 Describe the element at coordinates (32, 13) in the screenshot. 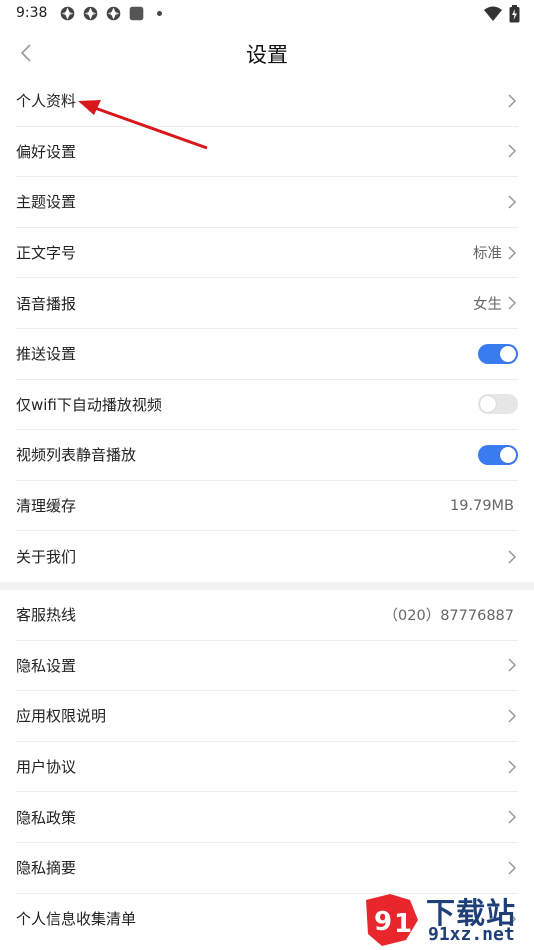

I see `status-time: 9:38` at that location.